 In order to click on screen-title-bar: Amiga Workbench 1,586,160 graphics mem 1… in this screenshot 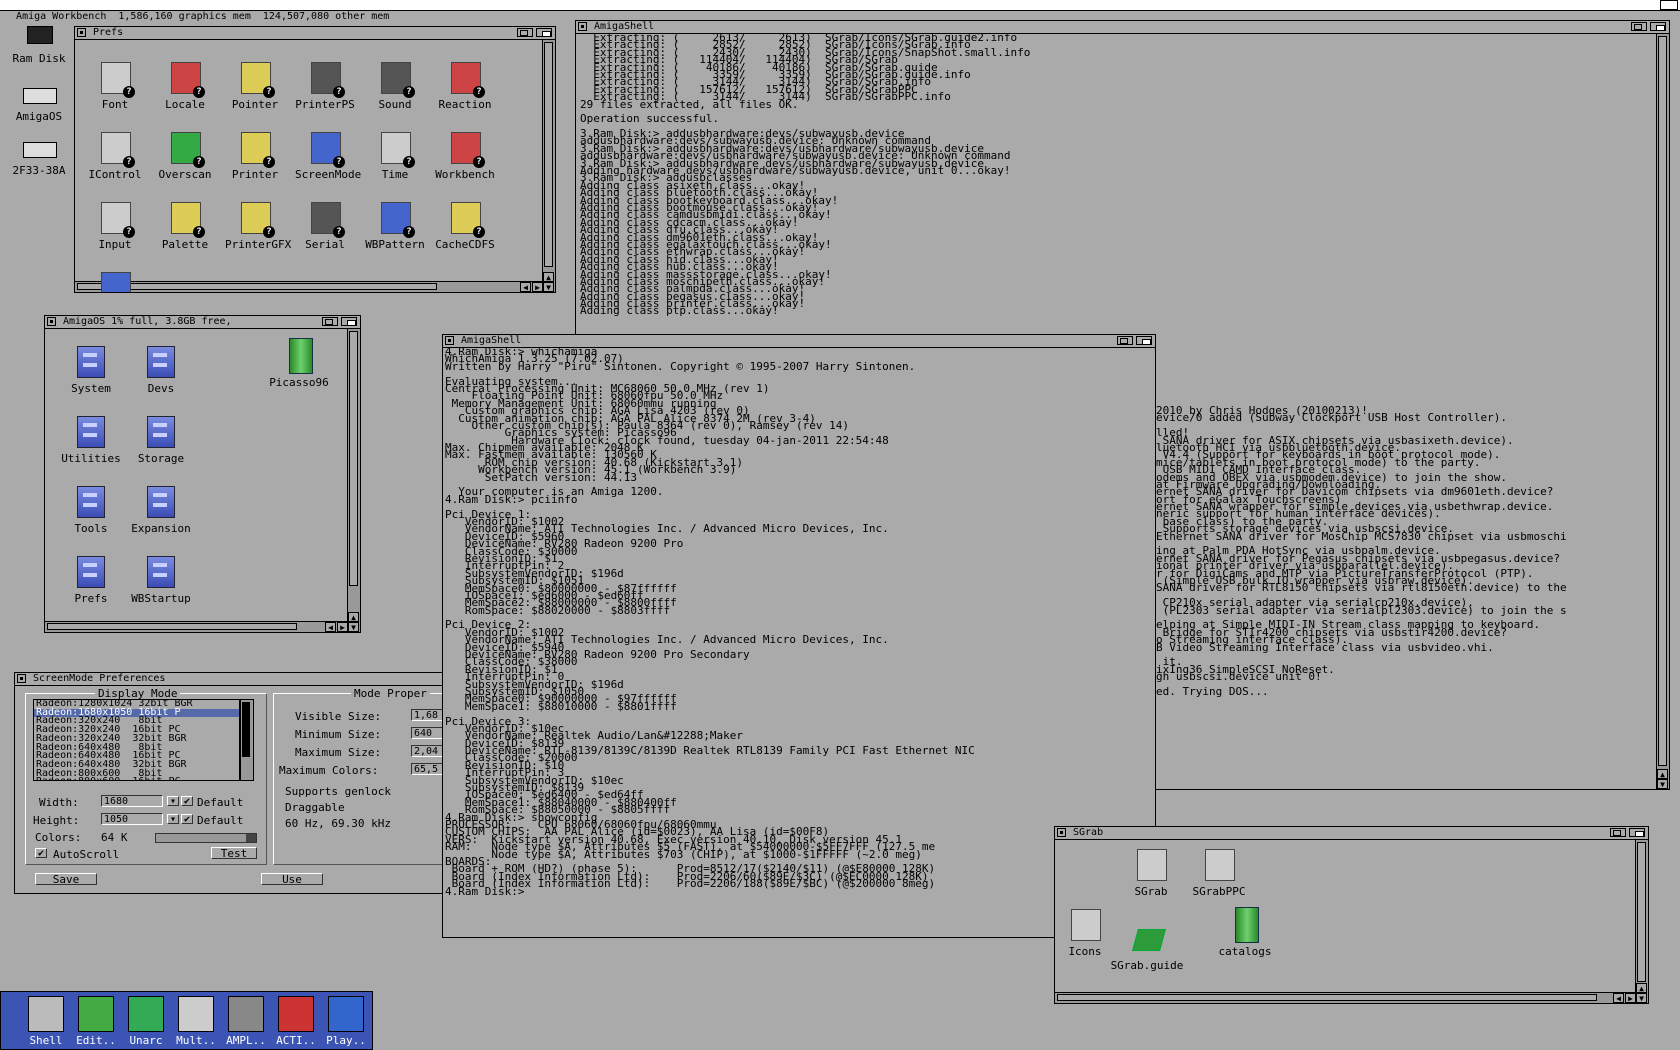, I will do `click(840, 11)`.